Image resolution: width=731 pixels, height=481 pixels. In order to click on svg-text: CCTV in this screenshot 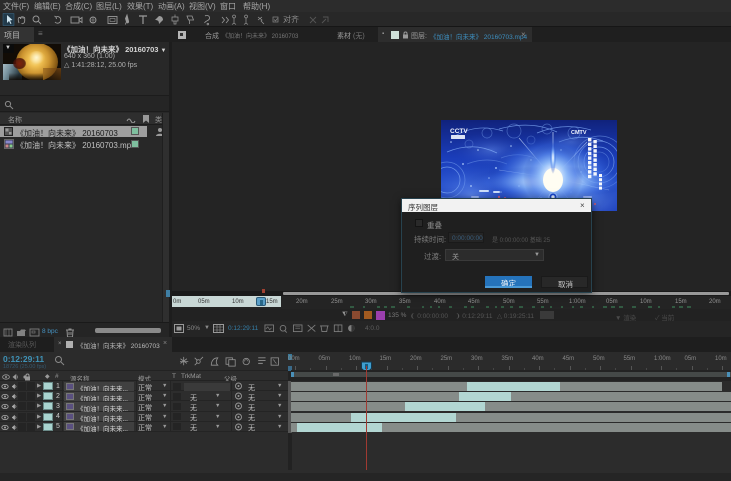, I will do `click(459, 131)`.